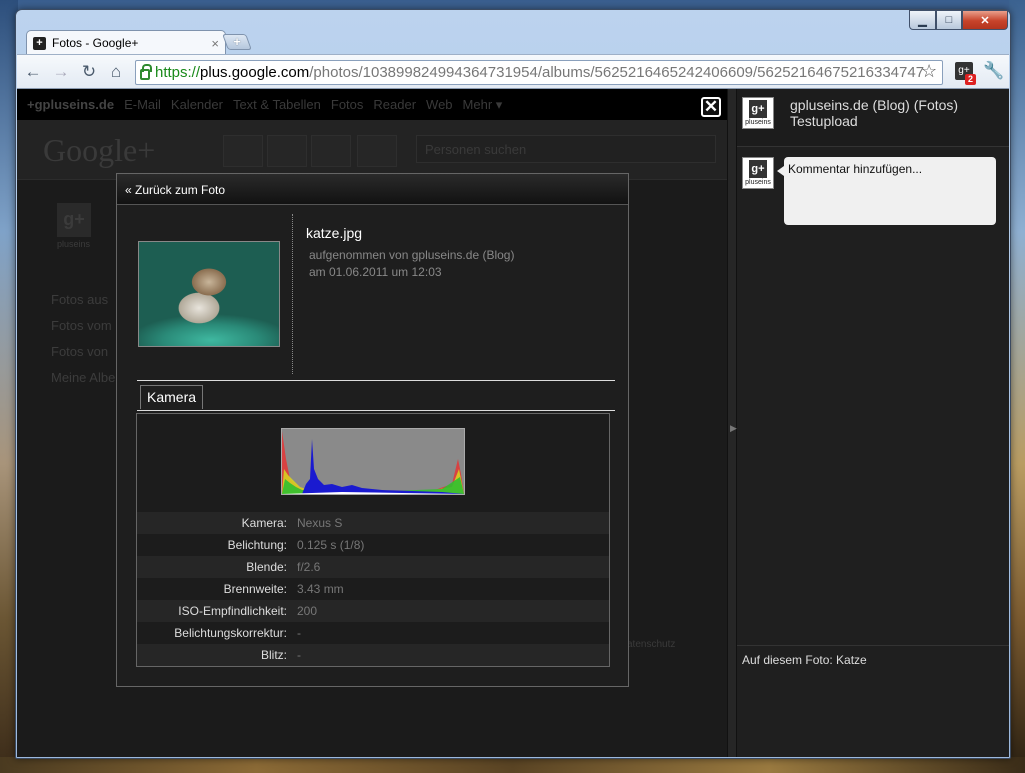  I want to click on lock-icon, so click(146, 72).